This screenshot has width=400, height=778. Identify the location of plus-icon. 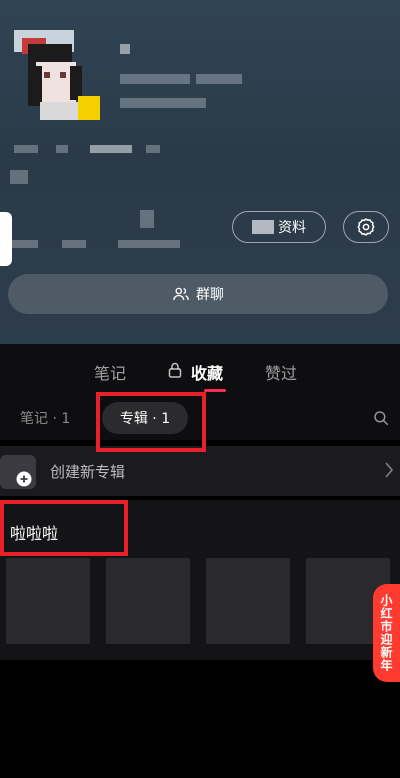
(24, 479).